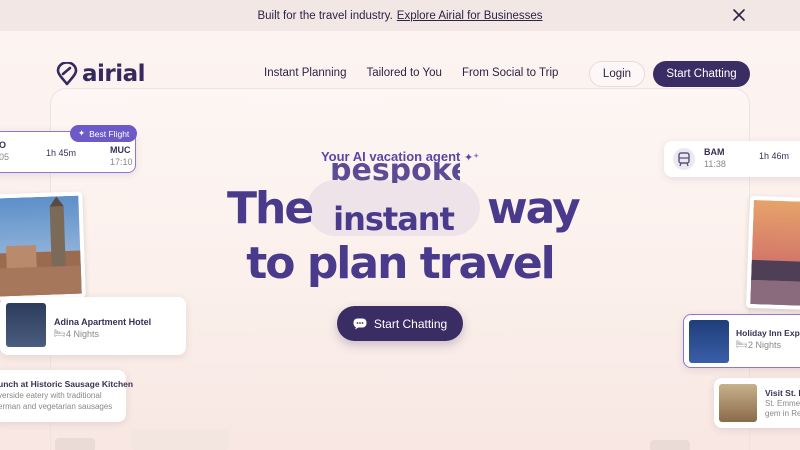 This screenshot has height=450, width=800. What do you see at coordinates (768, 333) in the screenshot?
I see `hotel-right-name: Holiday Inn Expres` at bounding box center [768, 333].